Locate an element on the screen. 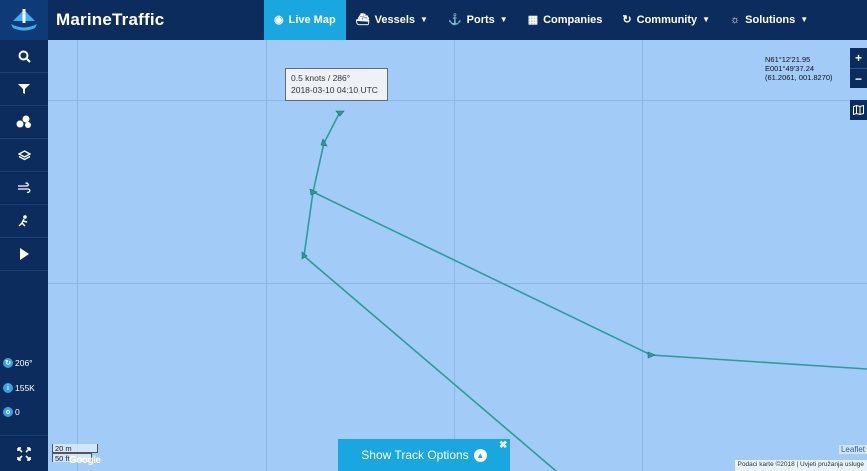 Image resolution: width=867 pixels, height=471 pixels. lighthouse-stat: o 0 is located at coordinates (11, 412).